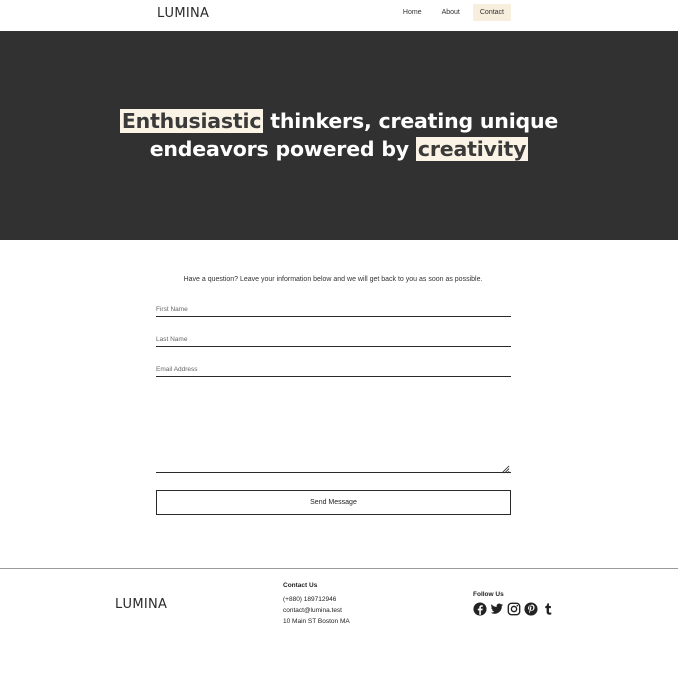 The image size is (678, 684). I want to click on message-field, so click(333, 427).